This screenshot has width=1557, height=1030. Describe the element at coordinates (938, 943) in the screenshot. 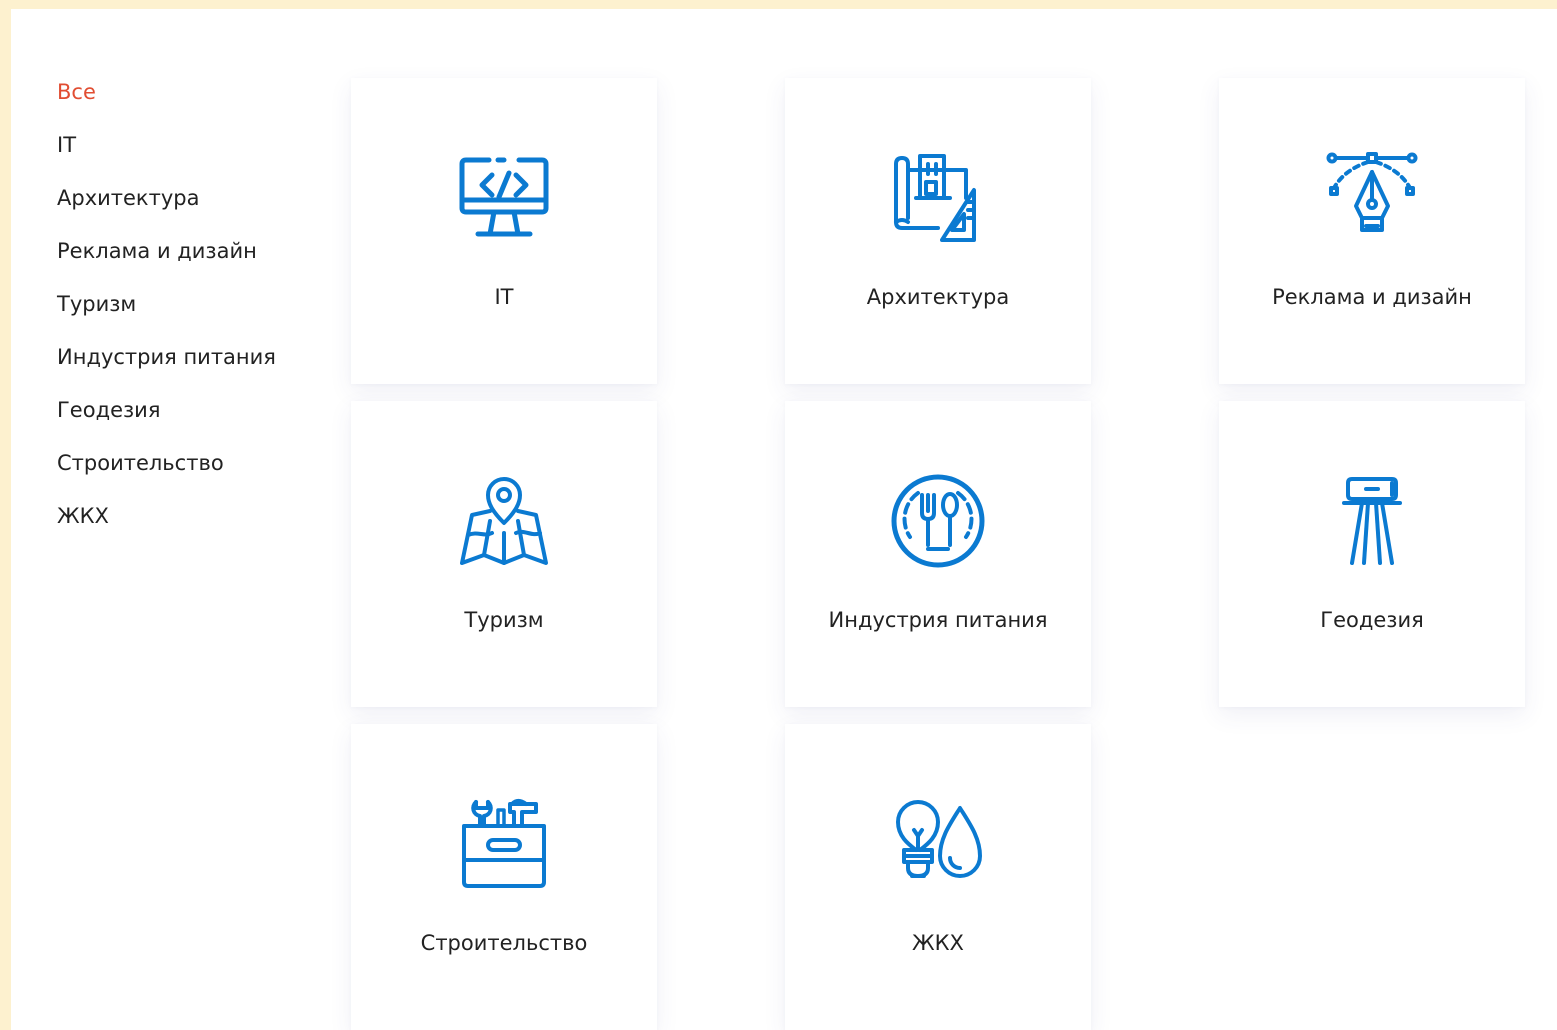

I see `card-label: ЖКХ` at that location.